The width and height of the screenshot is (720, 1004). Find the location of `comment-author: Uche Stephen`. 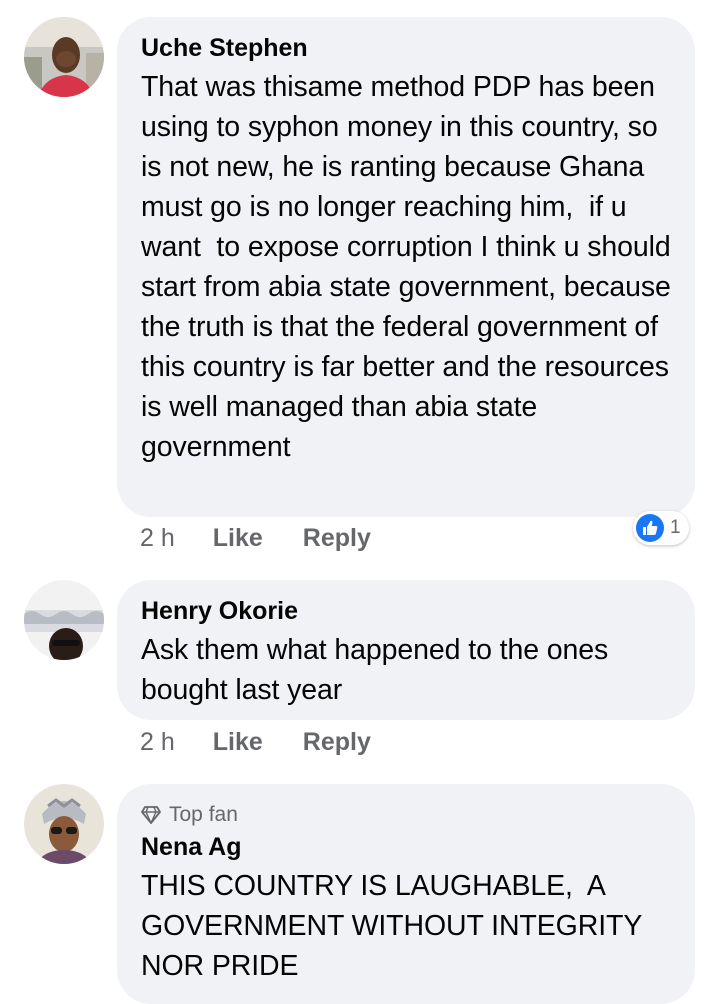

comment-author: Uche Stephen is located at coordinates (406, 48).